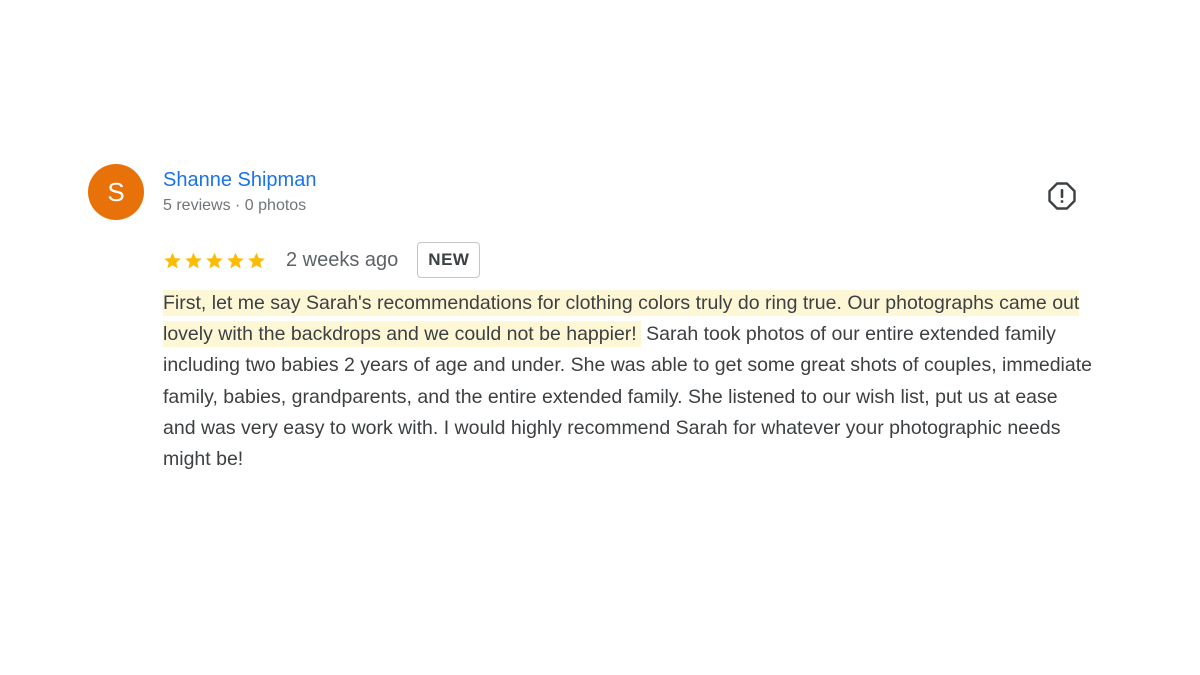 The image size is (1200, 675). Describe the element at coordinates (342, 259) in the screenshot. I see `review-time: 2 weeks ago` at that location.